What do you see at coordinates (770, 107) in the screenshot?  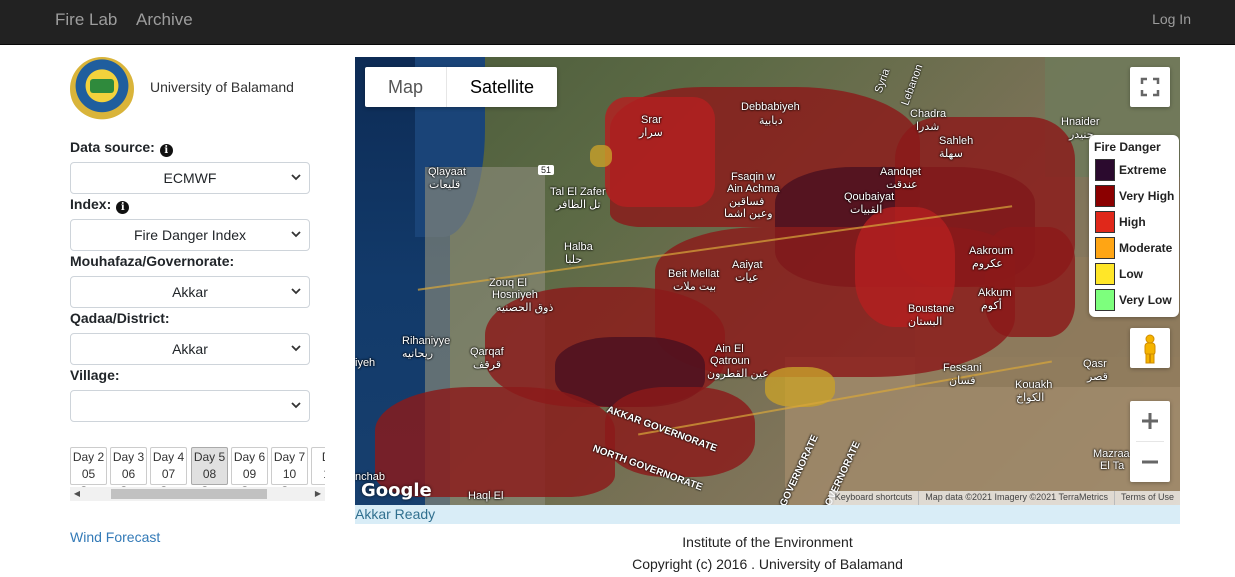 I see `place-label: Debbabiyeh` at bounding box center [770, 107].